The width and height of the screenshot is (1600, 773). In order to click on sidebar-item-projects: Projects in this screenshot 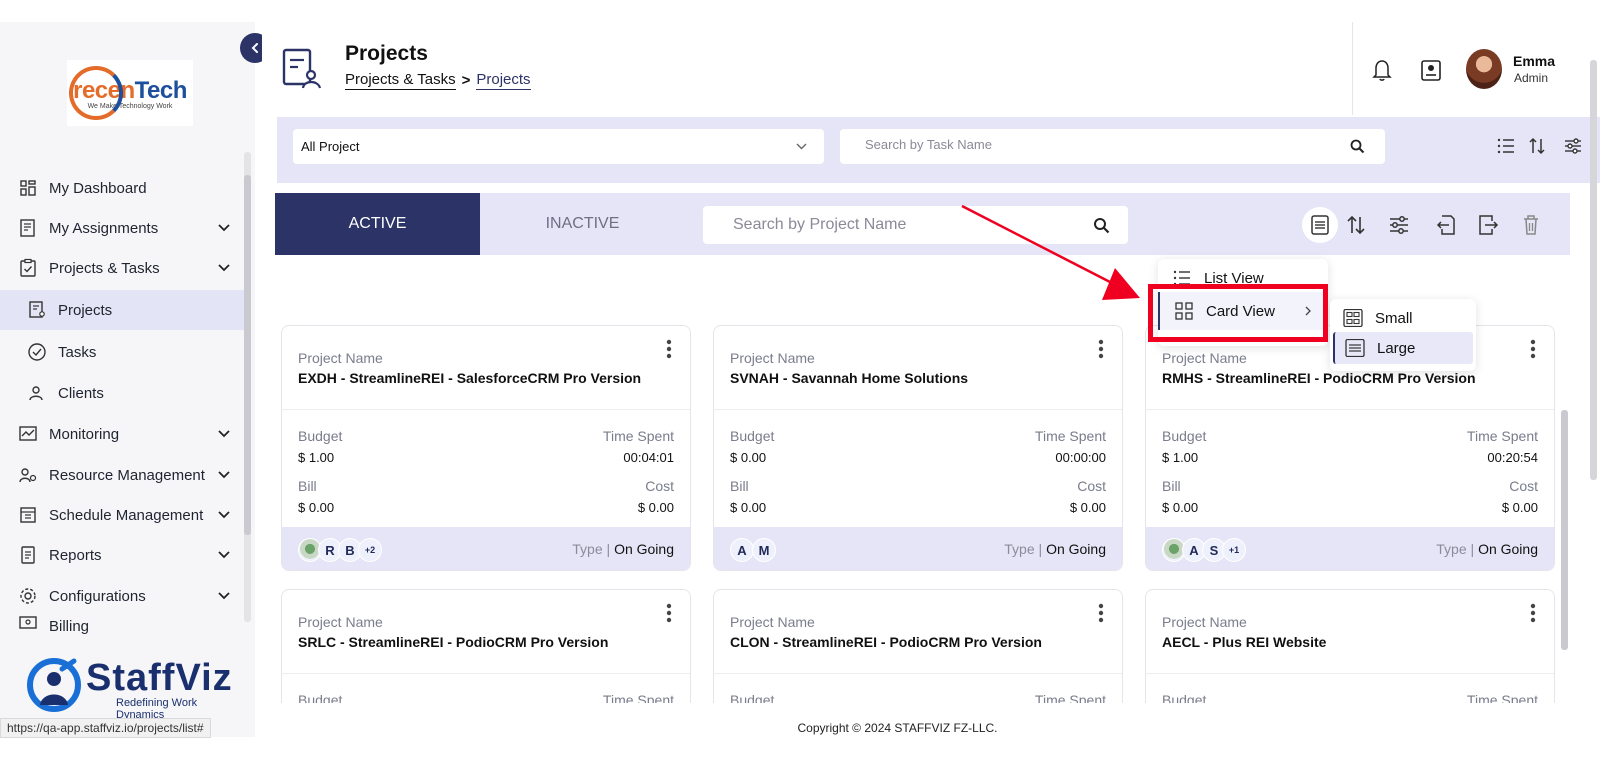, I will do `click(122, 310)`.